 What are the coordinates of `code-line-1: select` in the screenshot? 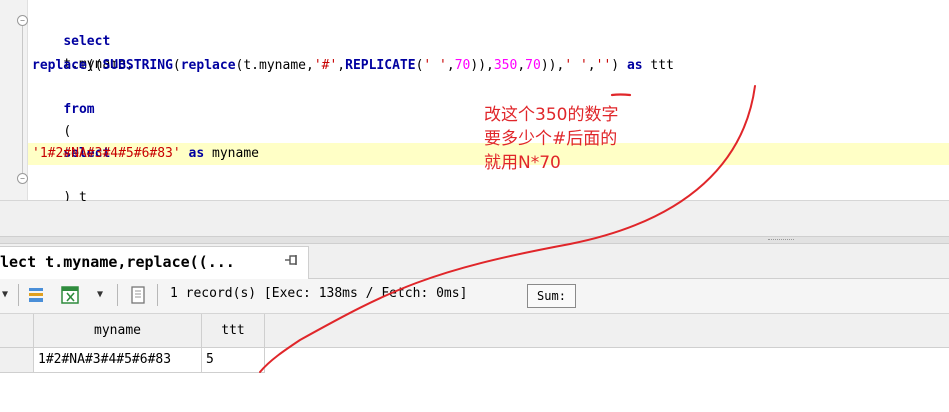 It's located at (87, 41).